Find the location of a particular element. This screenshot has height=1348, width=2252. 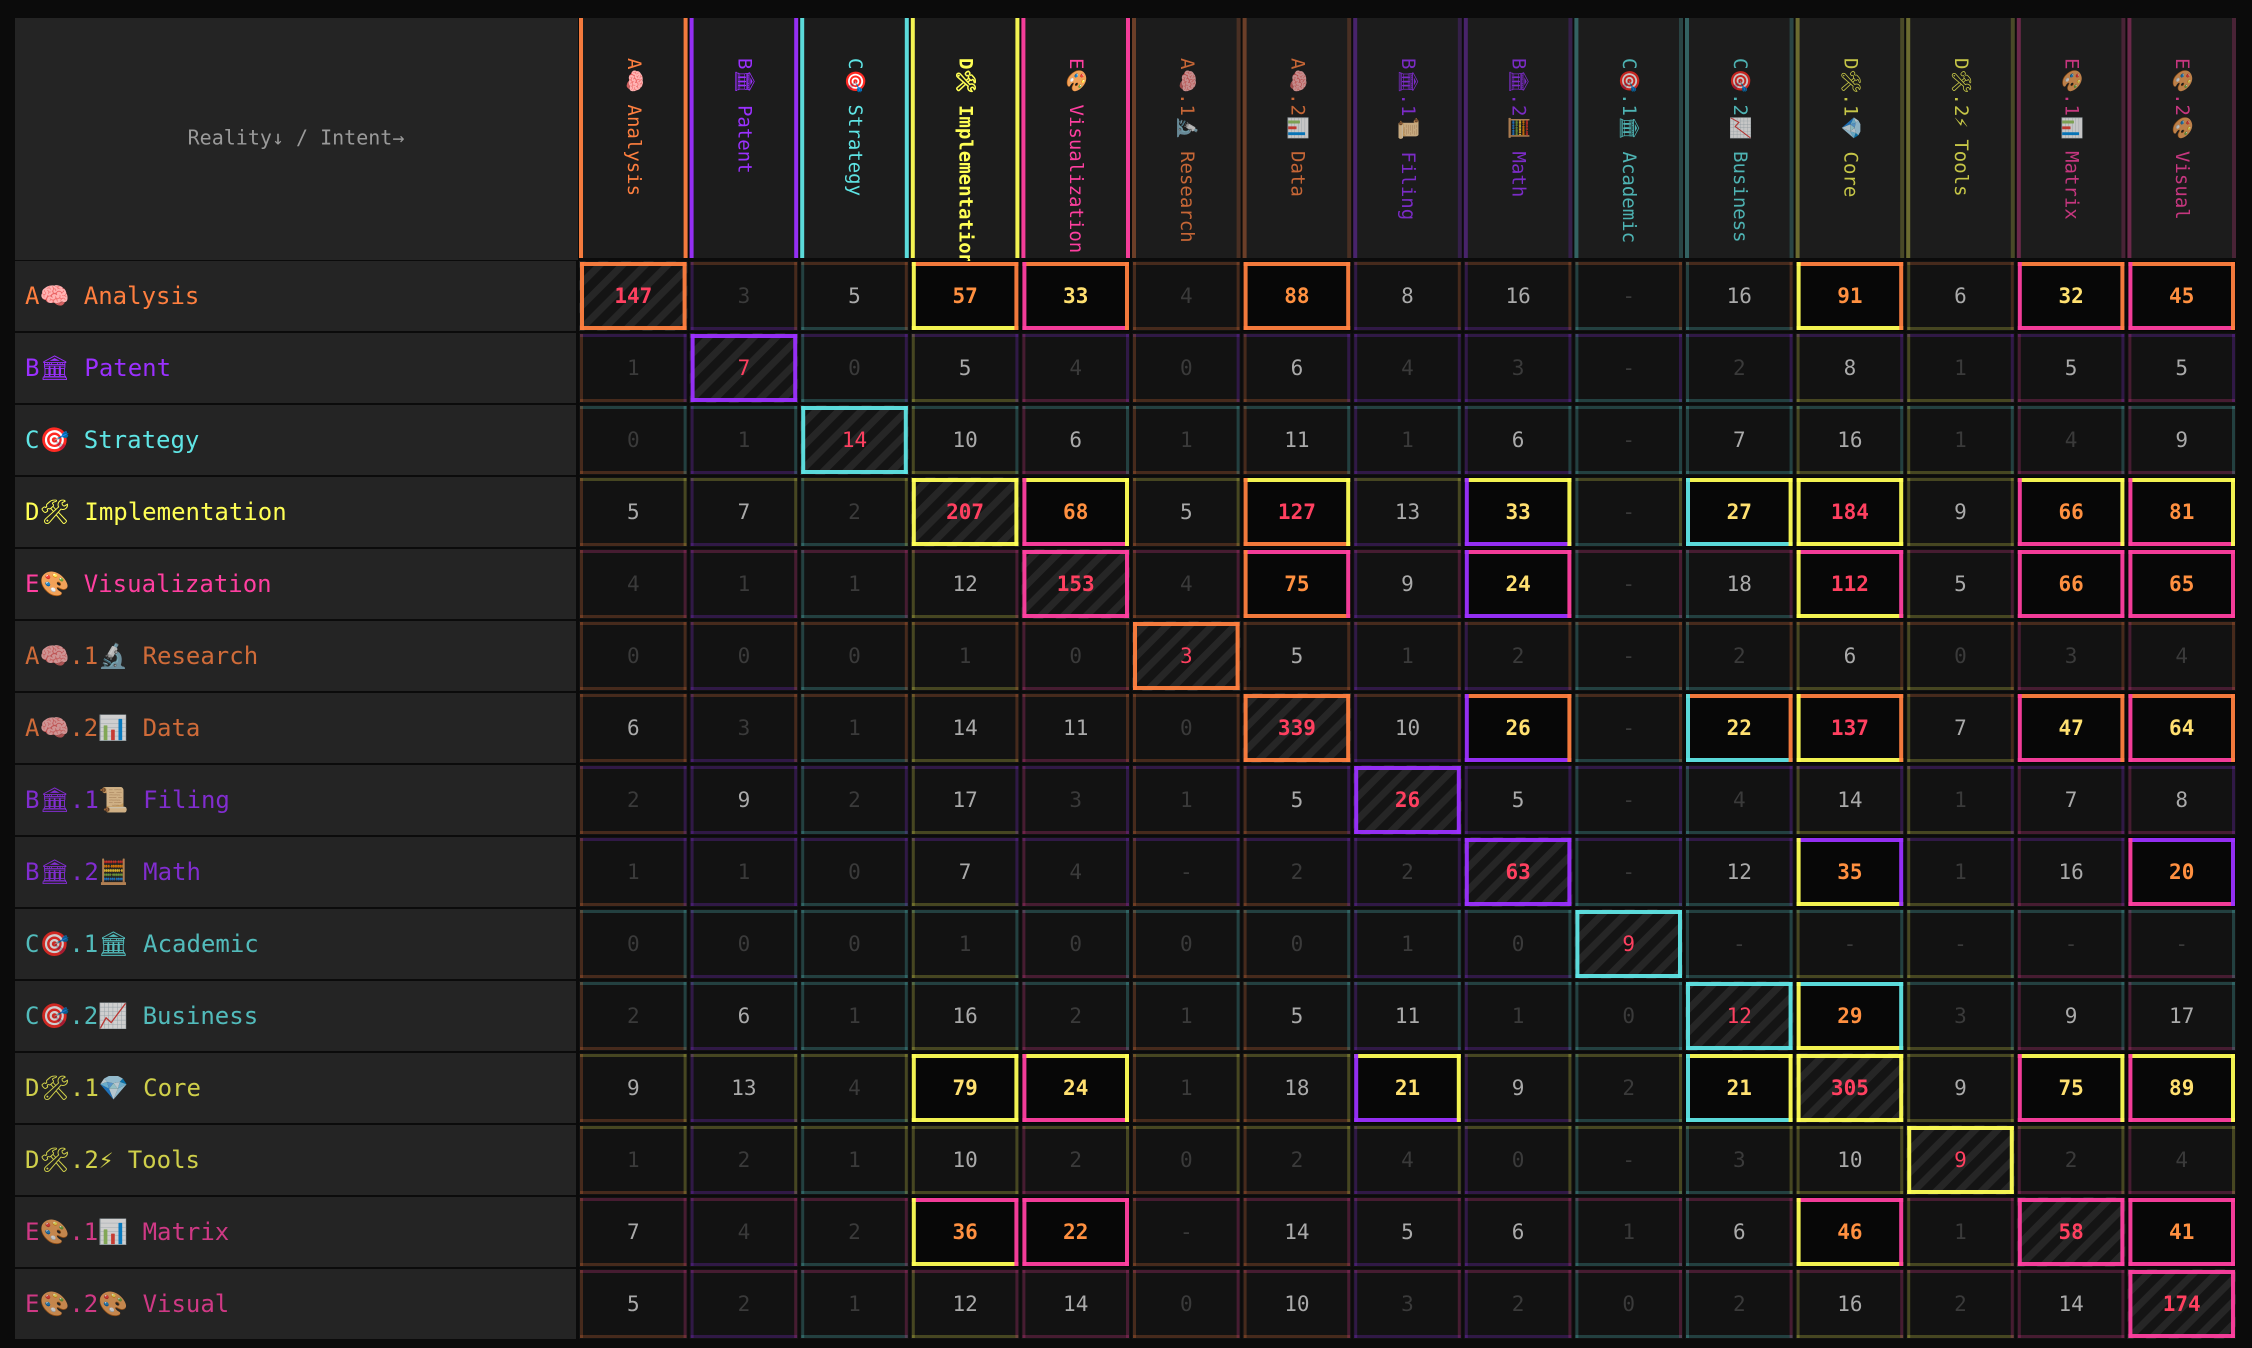

column-label-business: C🎯.2📈 Business is located at coordinates (1740, 150).